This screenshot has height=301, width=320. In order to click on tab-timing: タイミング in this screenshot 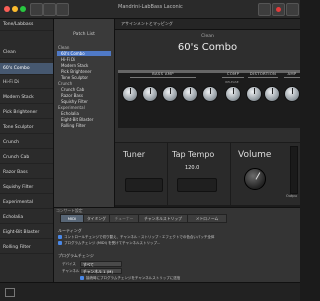, I will do `click(96, 218)`.